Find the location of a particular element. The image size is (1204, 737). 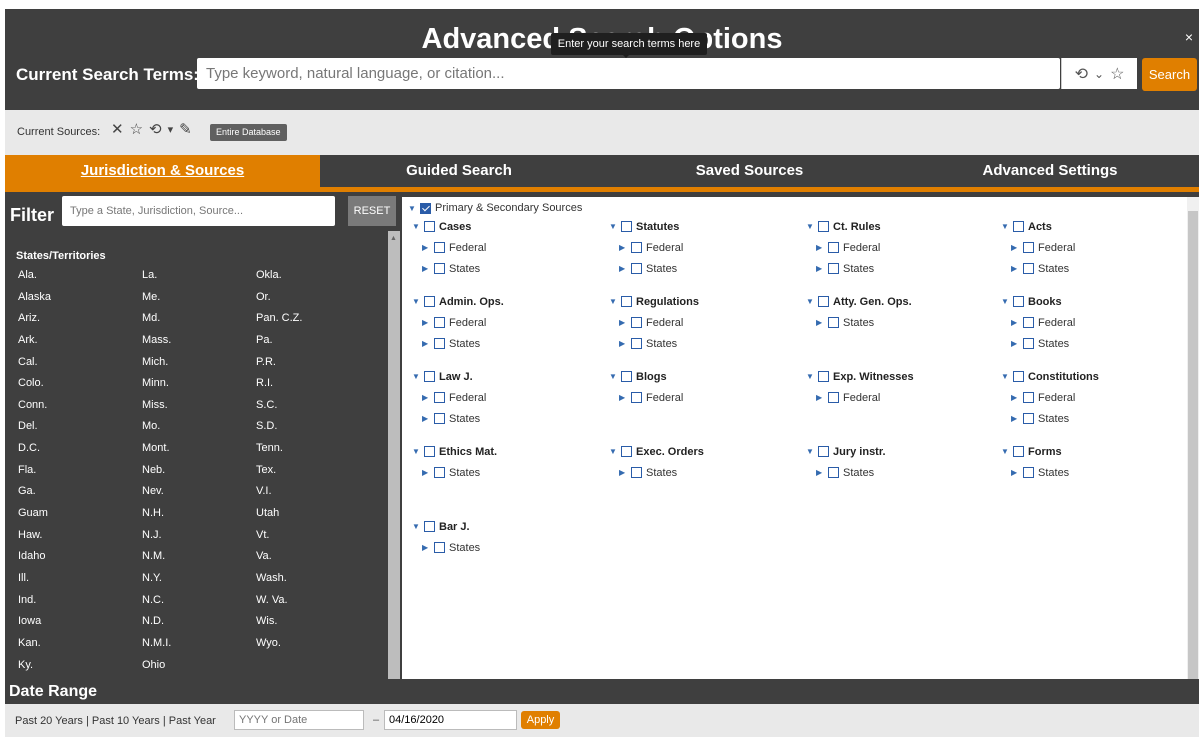

apply-button: Apply is located at coordinates (540, 720).